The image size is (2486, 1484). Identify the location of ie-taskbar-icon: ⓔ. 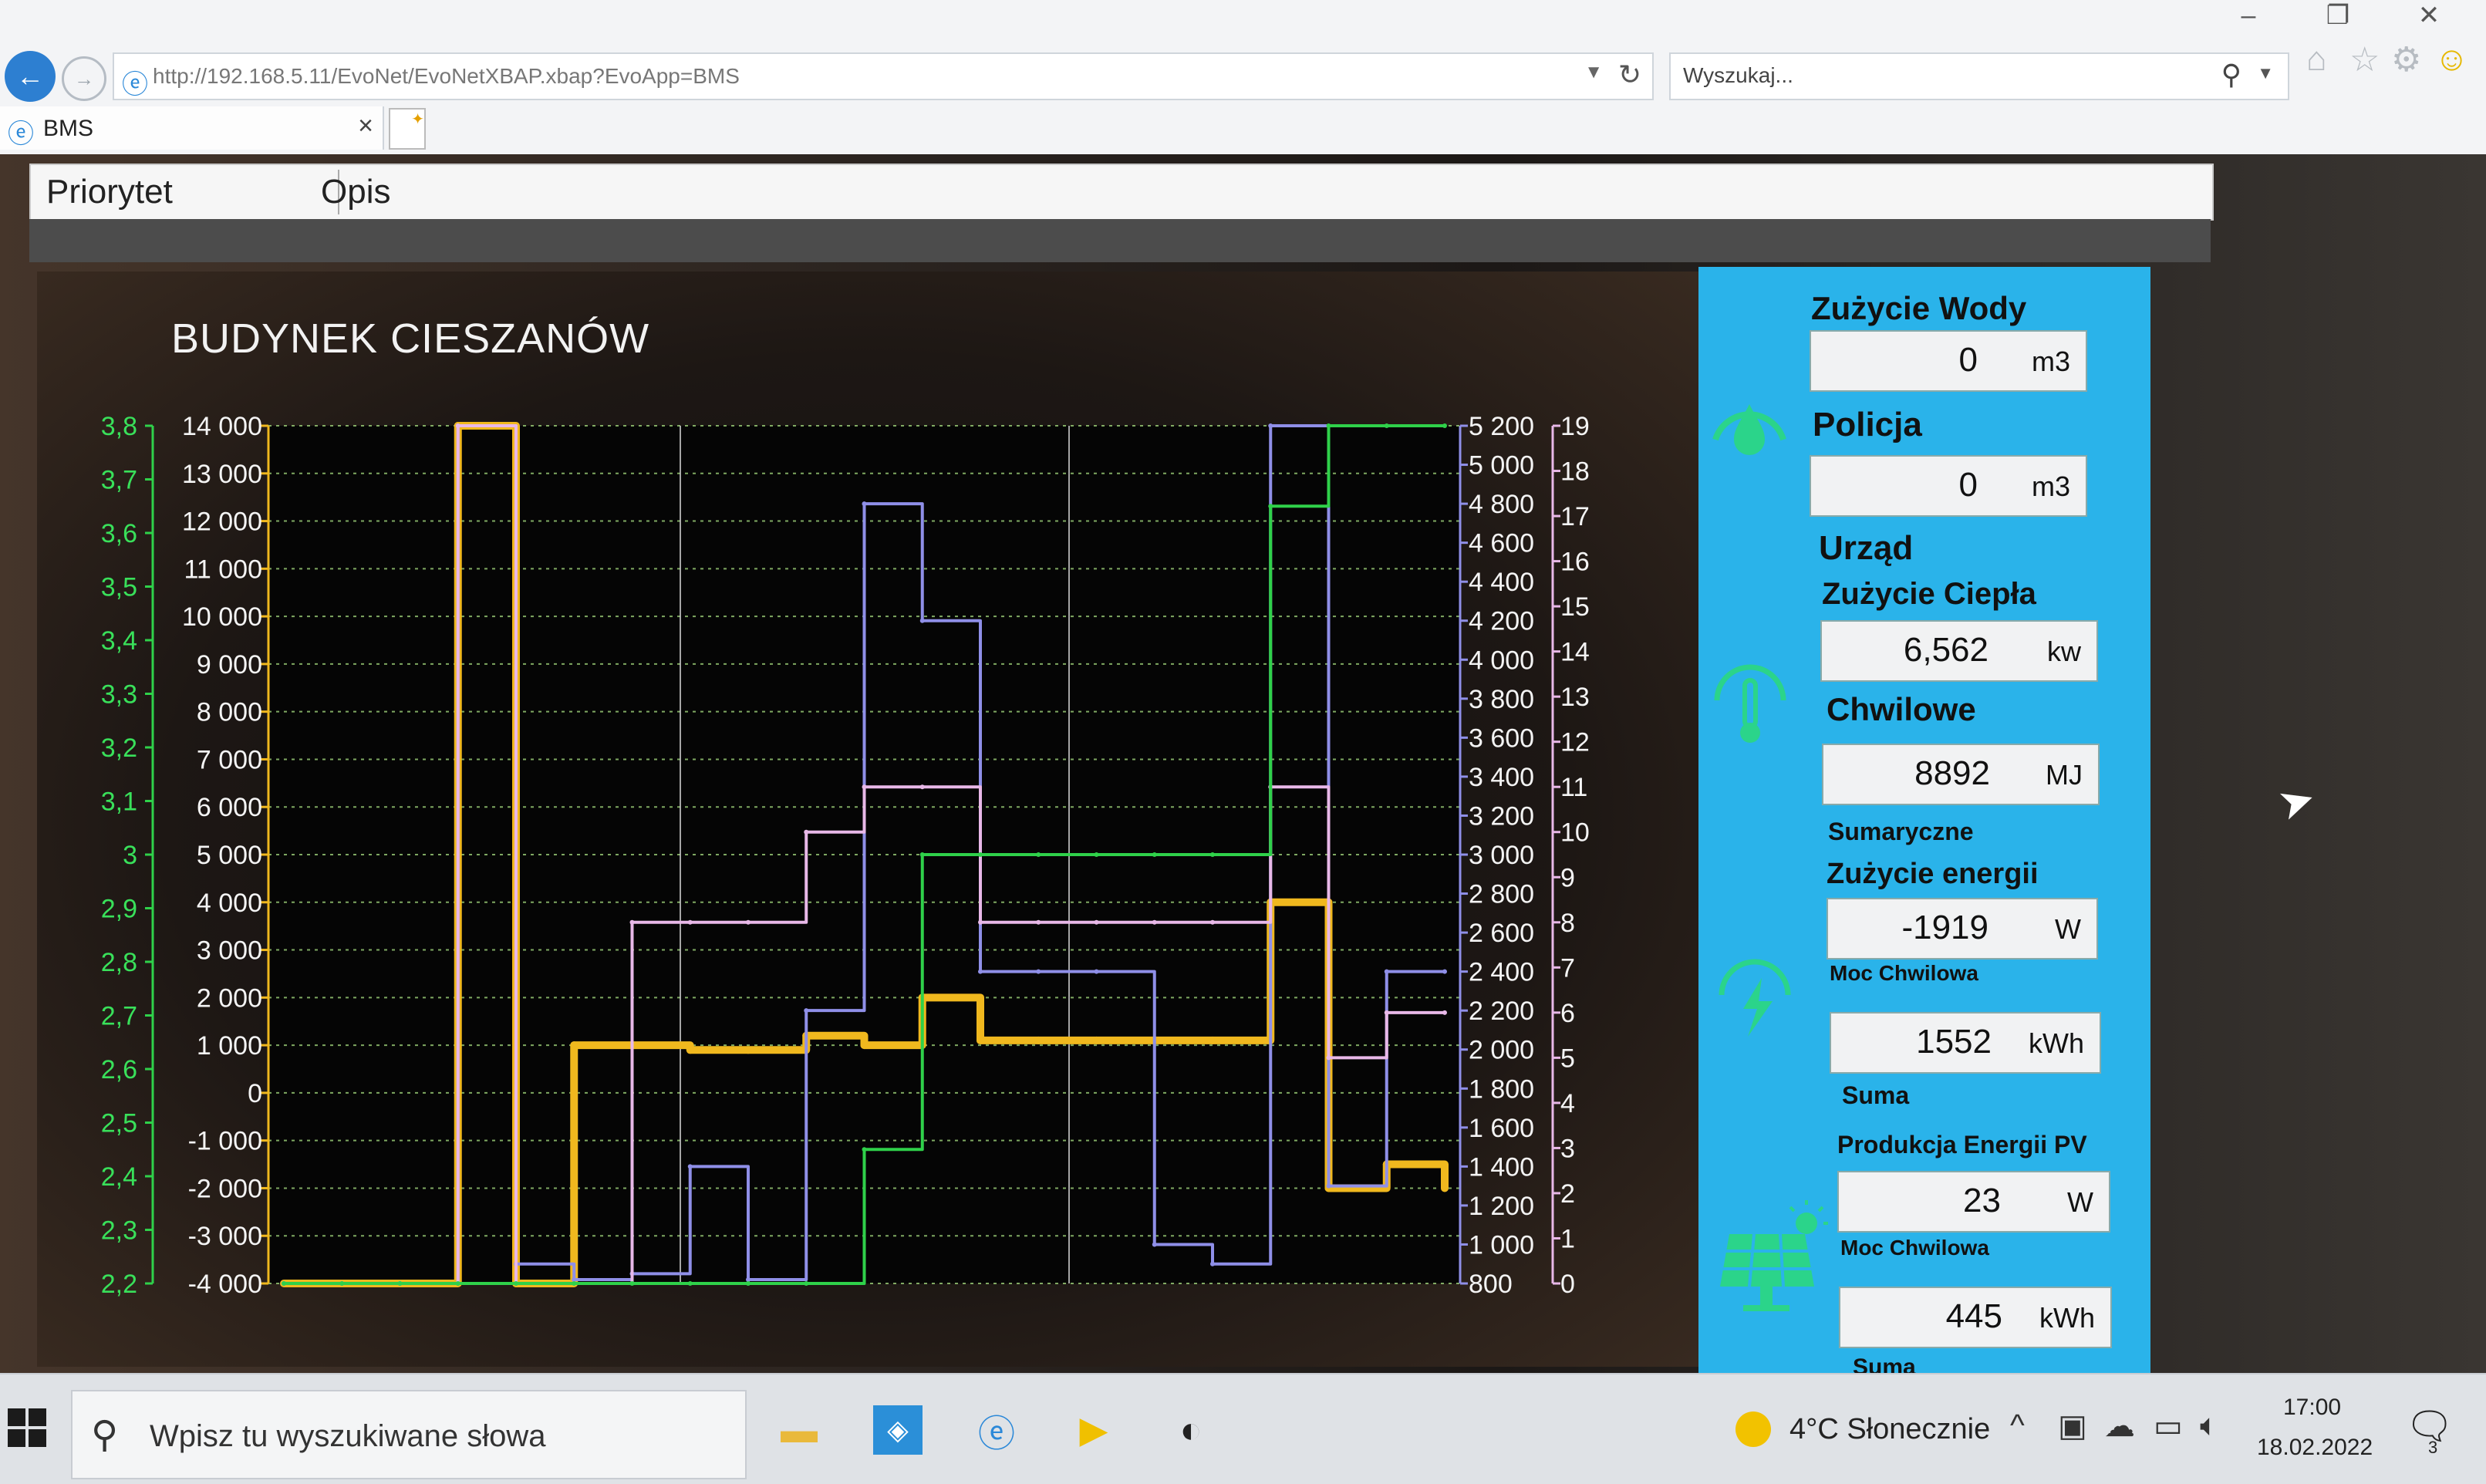
(996, 1430).